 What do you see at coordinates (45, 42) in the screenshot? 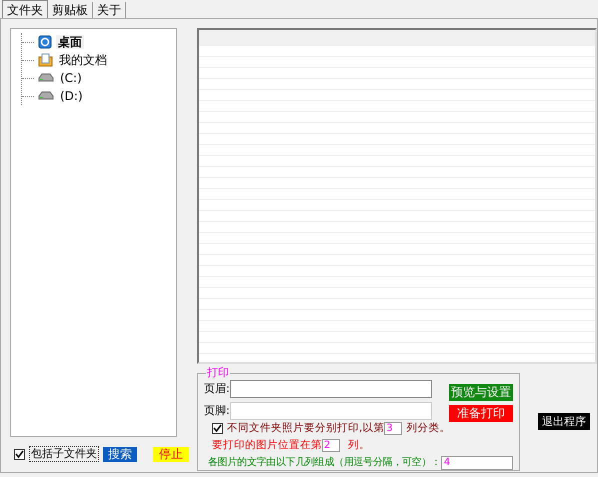
I see `desktop-icon` at bounding box center [45, 42].